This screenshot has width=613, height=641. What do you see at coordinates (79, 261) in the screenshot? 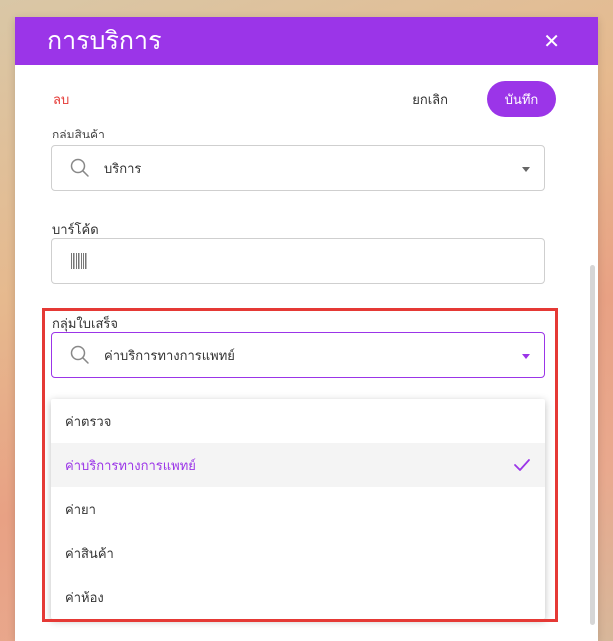
I see `barcode-icon` at bounding box center [79, 261].